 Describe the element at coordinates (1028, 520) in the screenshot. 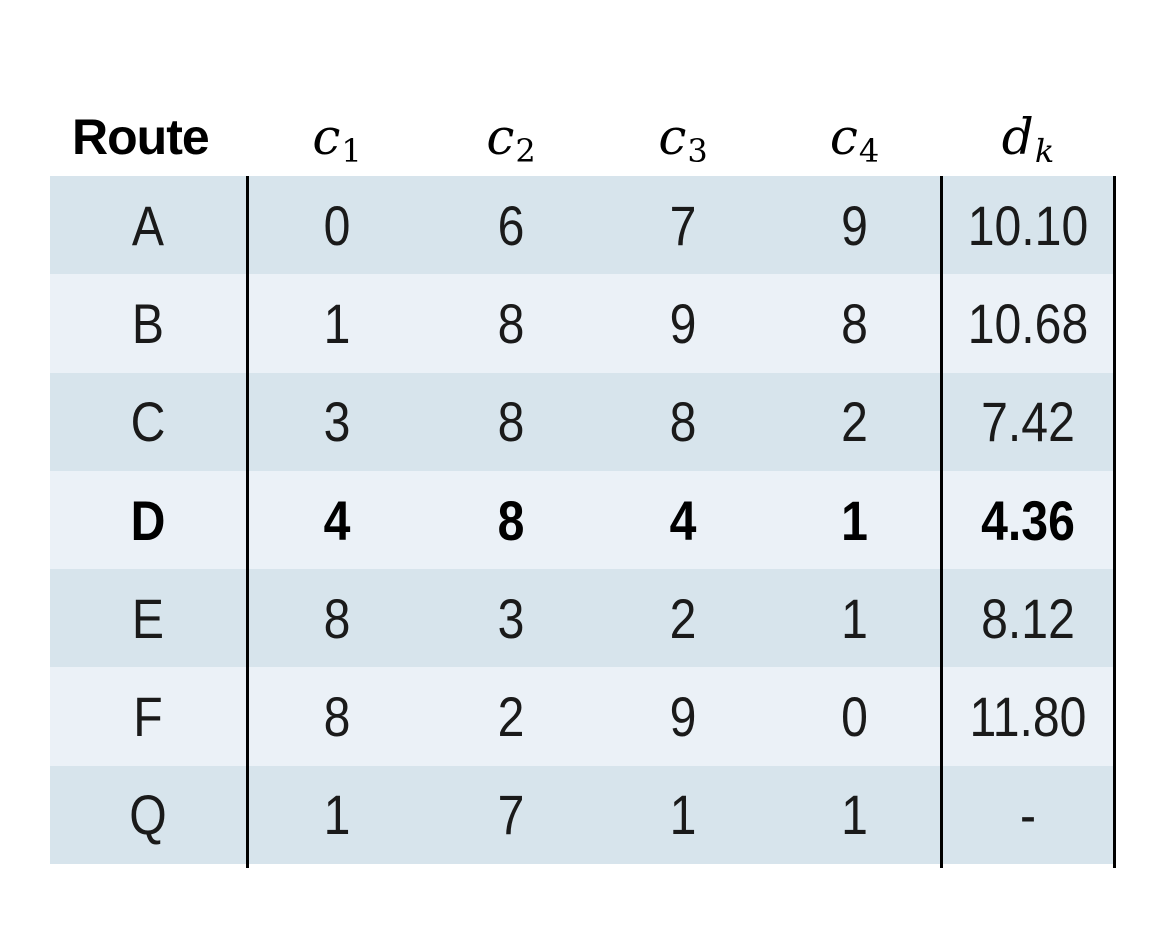

I see `cell-dk: 4.36` at that location.